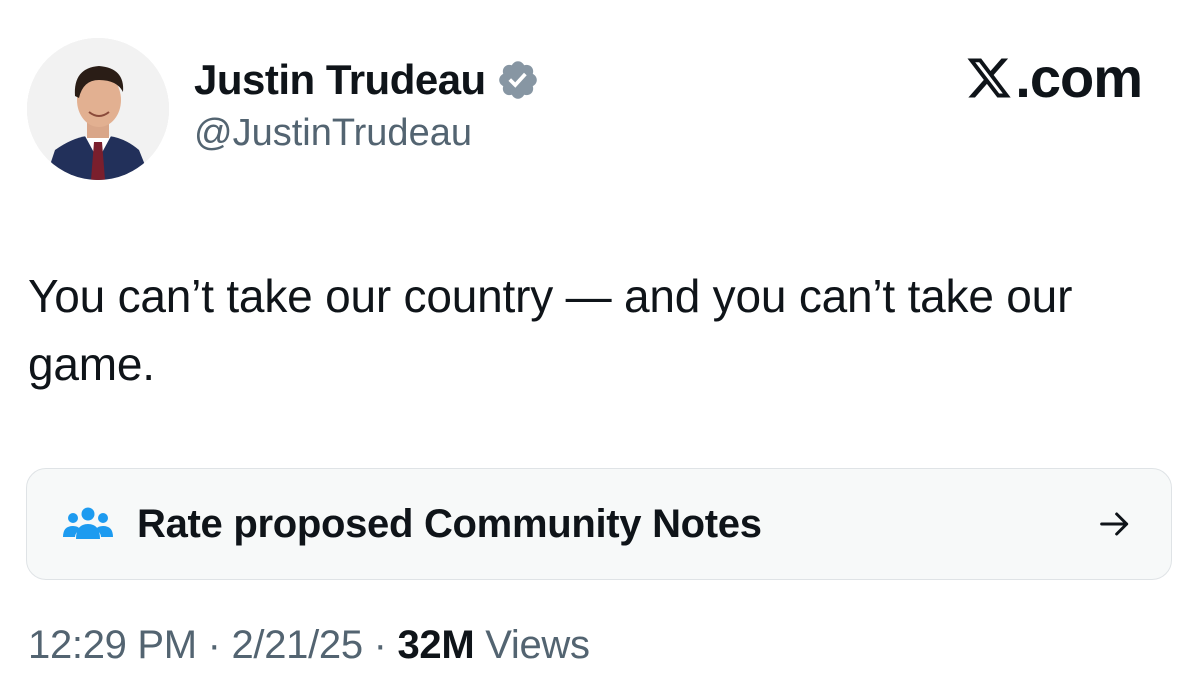 This screenshot has width=1200, height=697. I want to click on tweet-meta: 12:29 PM · 2/21/25 · 32M Views, so click(309, 645).